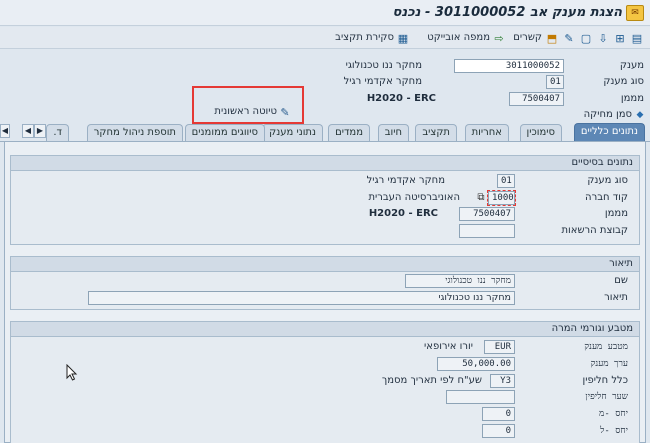 The image size is (650, 443). What do you see at coordinates (40, 131) in the screenshot?
I see `tab-scroll-right-button: ▶` at bounding box center [40, 131].